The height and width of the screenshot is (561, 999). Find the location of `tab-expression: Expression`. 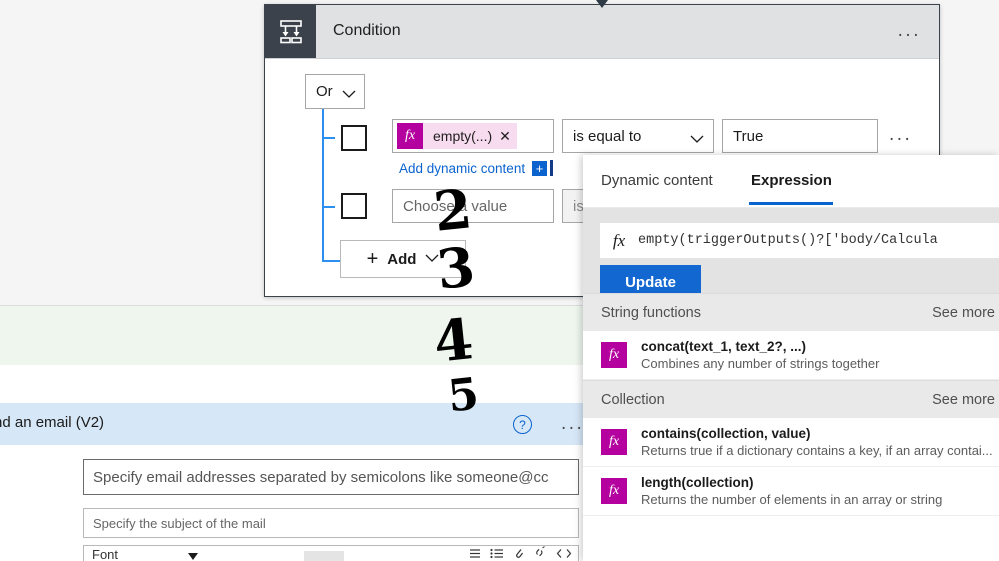

tab-expression: Expression is located at coordinates (791, 180).